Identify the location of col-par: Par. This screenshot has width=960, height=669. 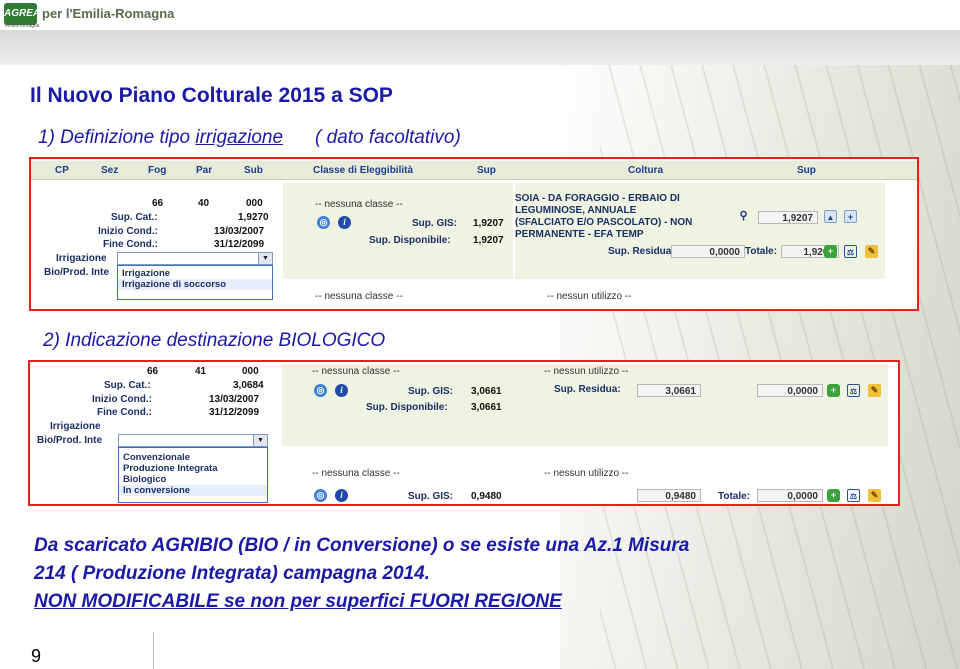
(204, 170).